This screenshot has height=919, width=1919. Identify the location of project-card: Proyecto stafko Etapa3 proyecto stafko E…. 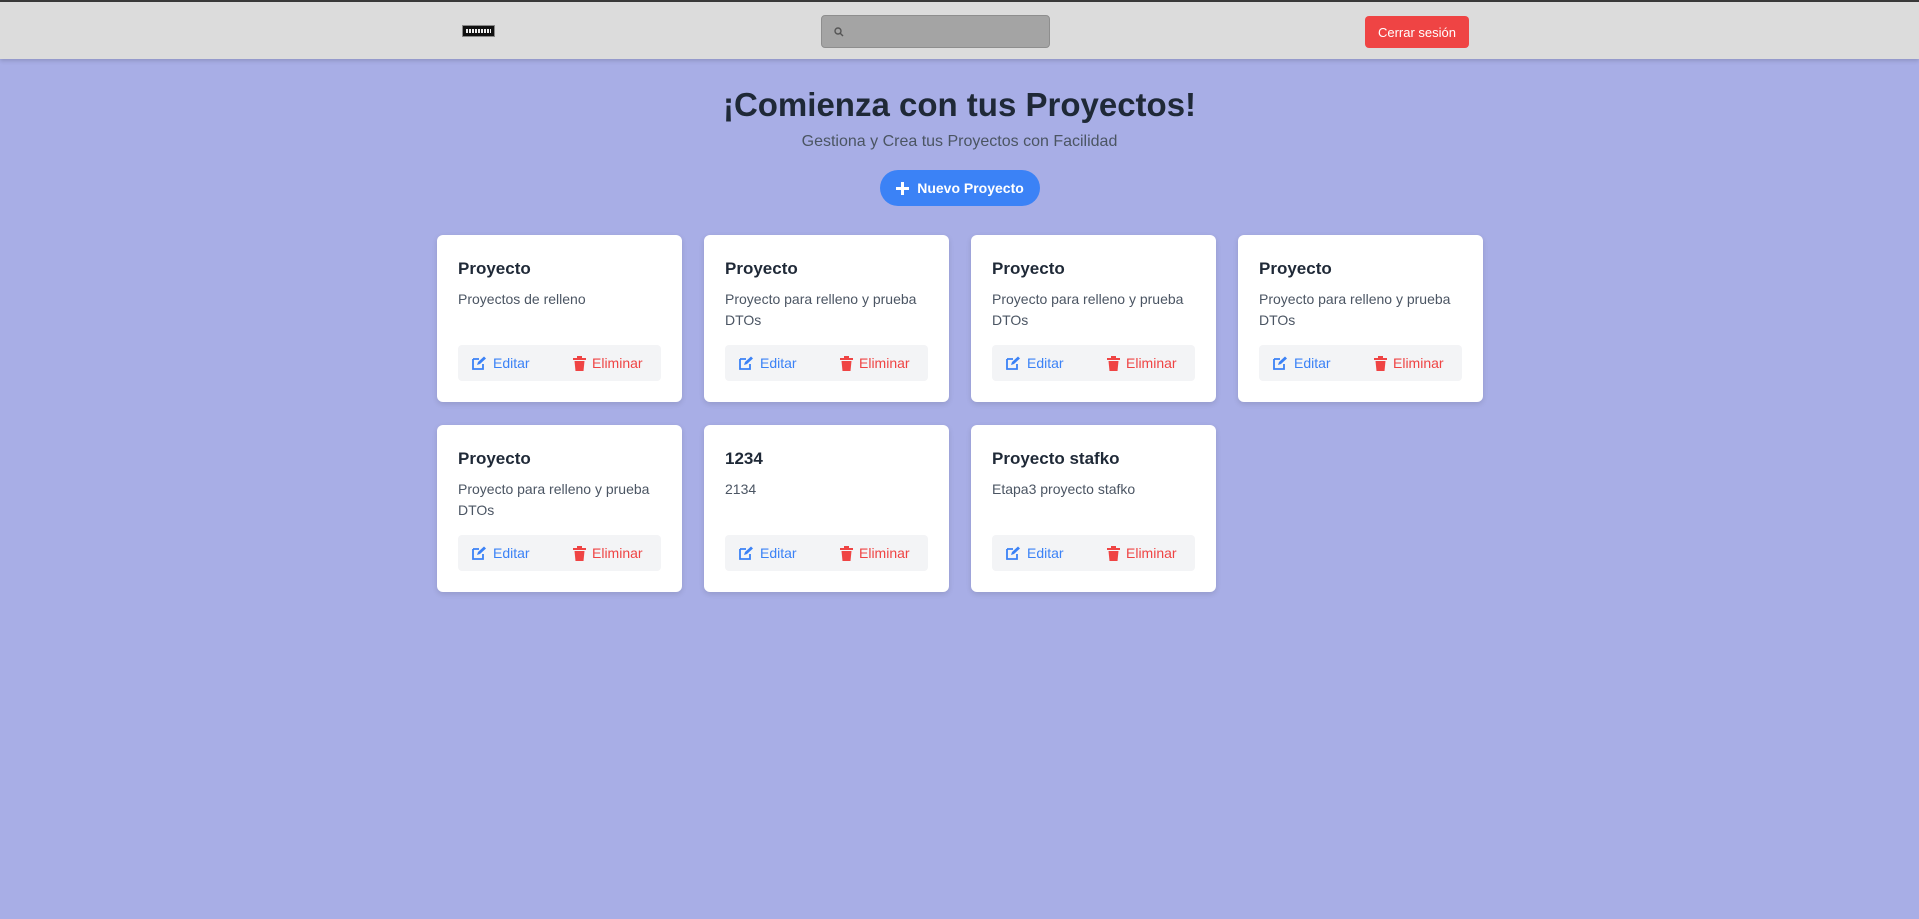
(1093, 508).